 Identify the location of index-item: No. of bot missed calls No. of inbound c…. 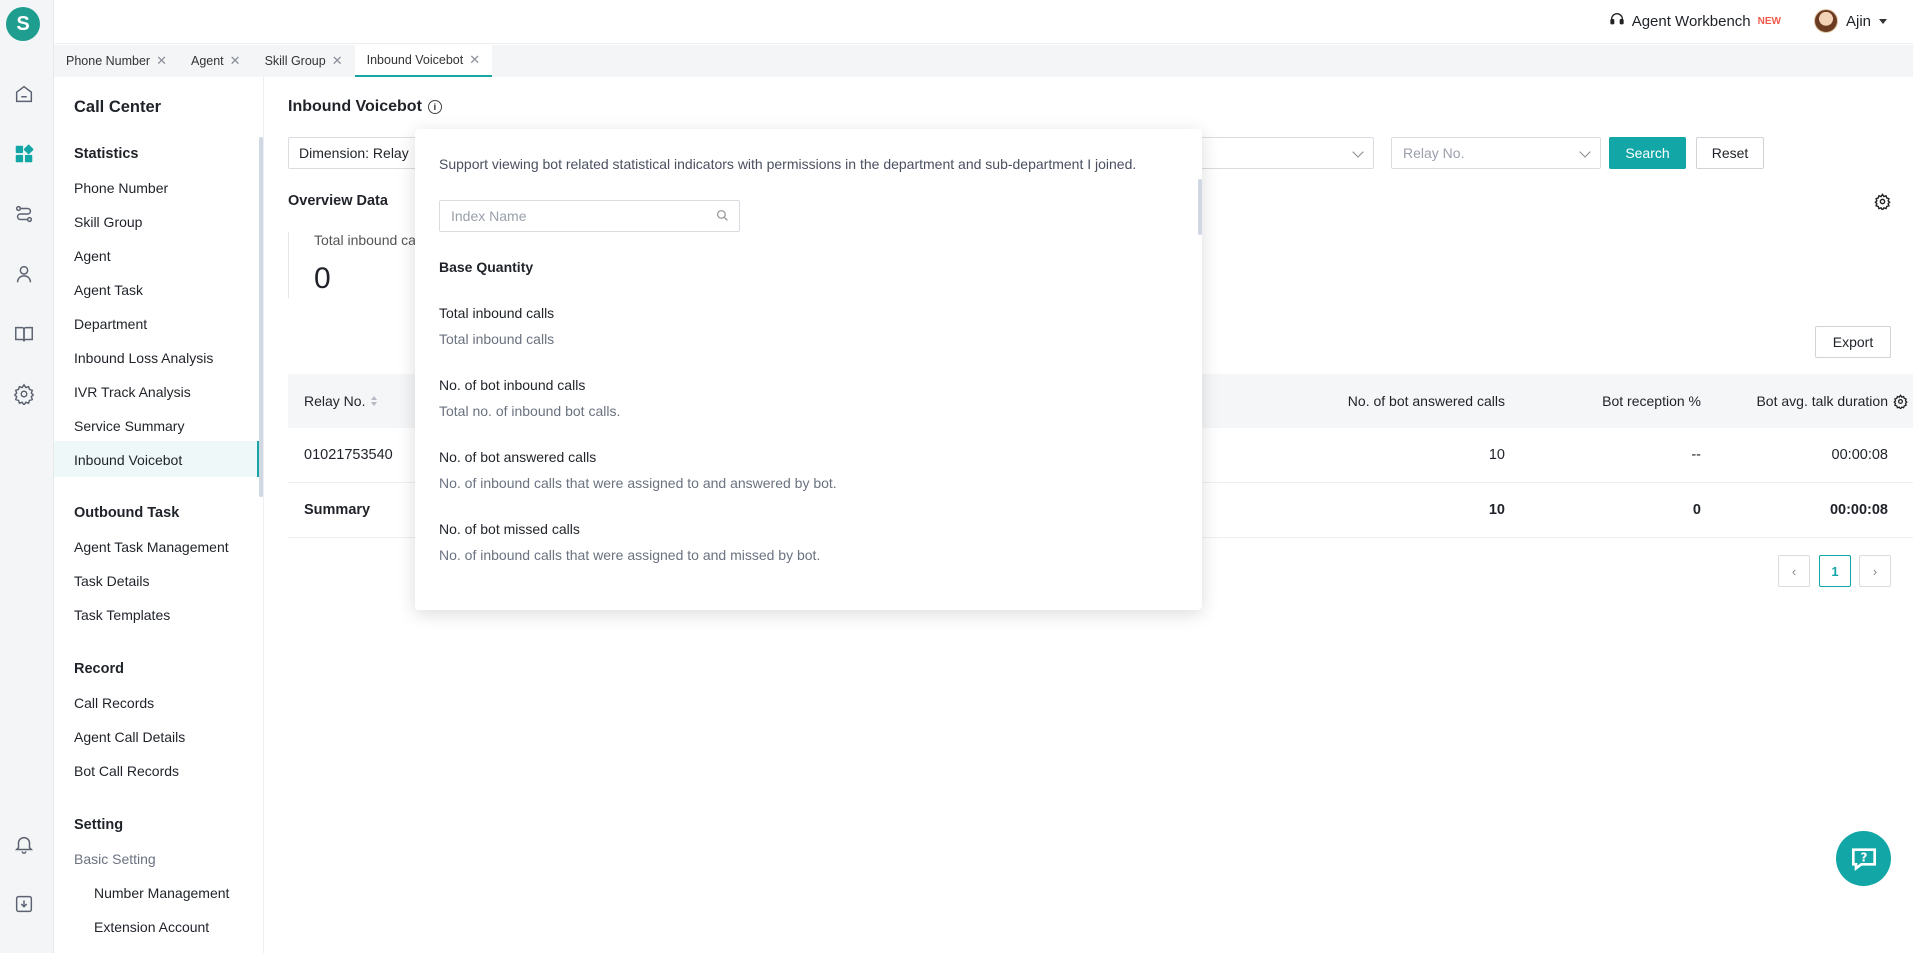
(629, 542).